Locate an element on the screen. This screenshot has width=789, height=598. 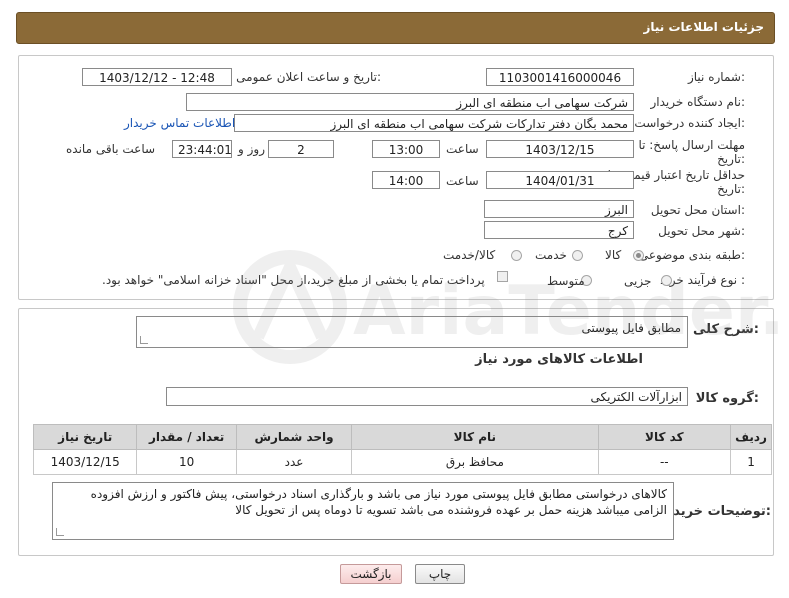
cell-goods-name: محافظ برق is located at coordinates (475, 462).